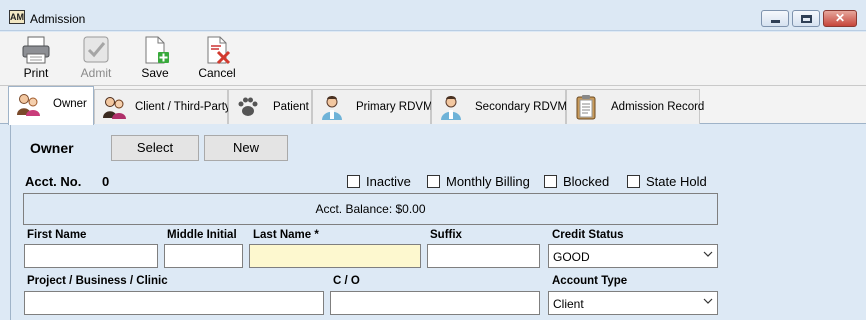  What do you see at coordinates (183, 107) in the screenshot?
I see `tab-client-label: Client / Third-Party` at bounding box center [183, 107].